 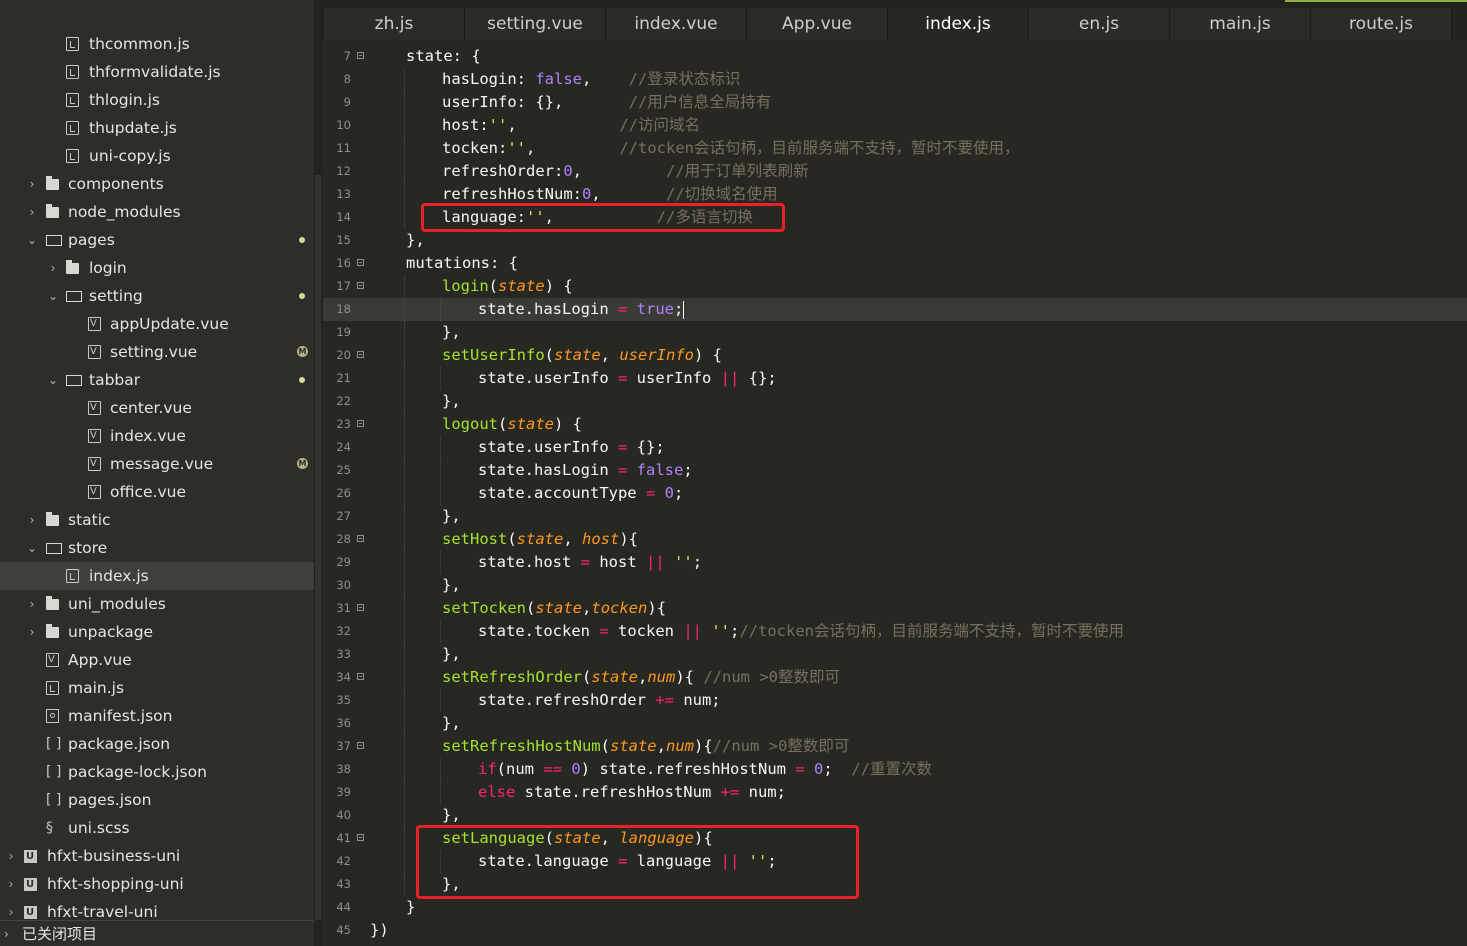 I want to click on code-line: 15},, so click(x=895, y=240).